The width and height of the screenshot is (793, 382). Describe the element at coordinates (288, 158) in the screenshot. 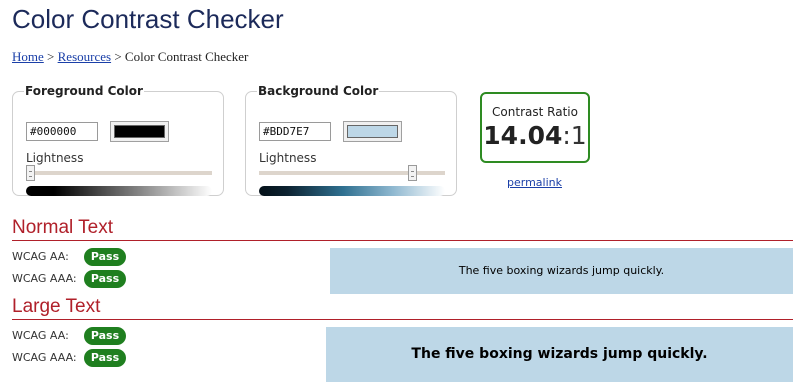

I see `background-lightness-label: Lightness` at that location.